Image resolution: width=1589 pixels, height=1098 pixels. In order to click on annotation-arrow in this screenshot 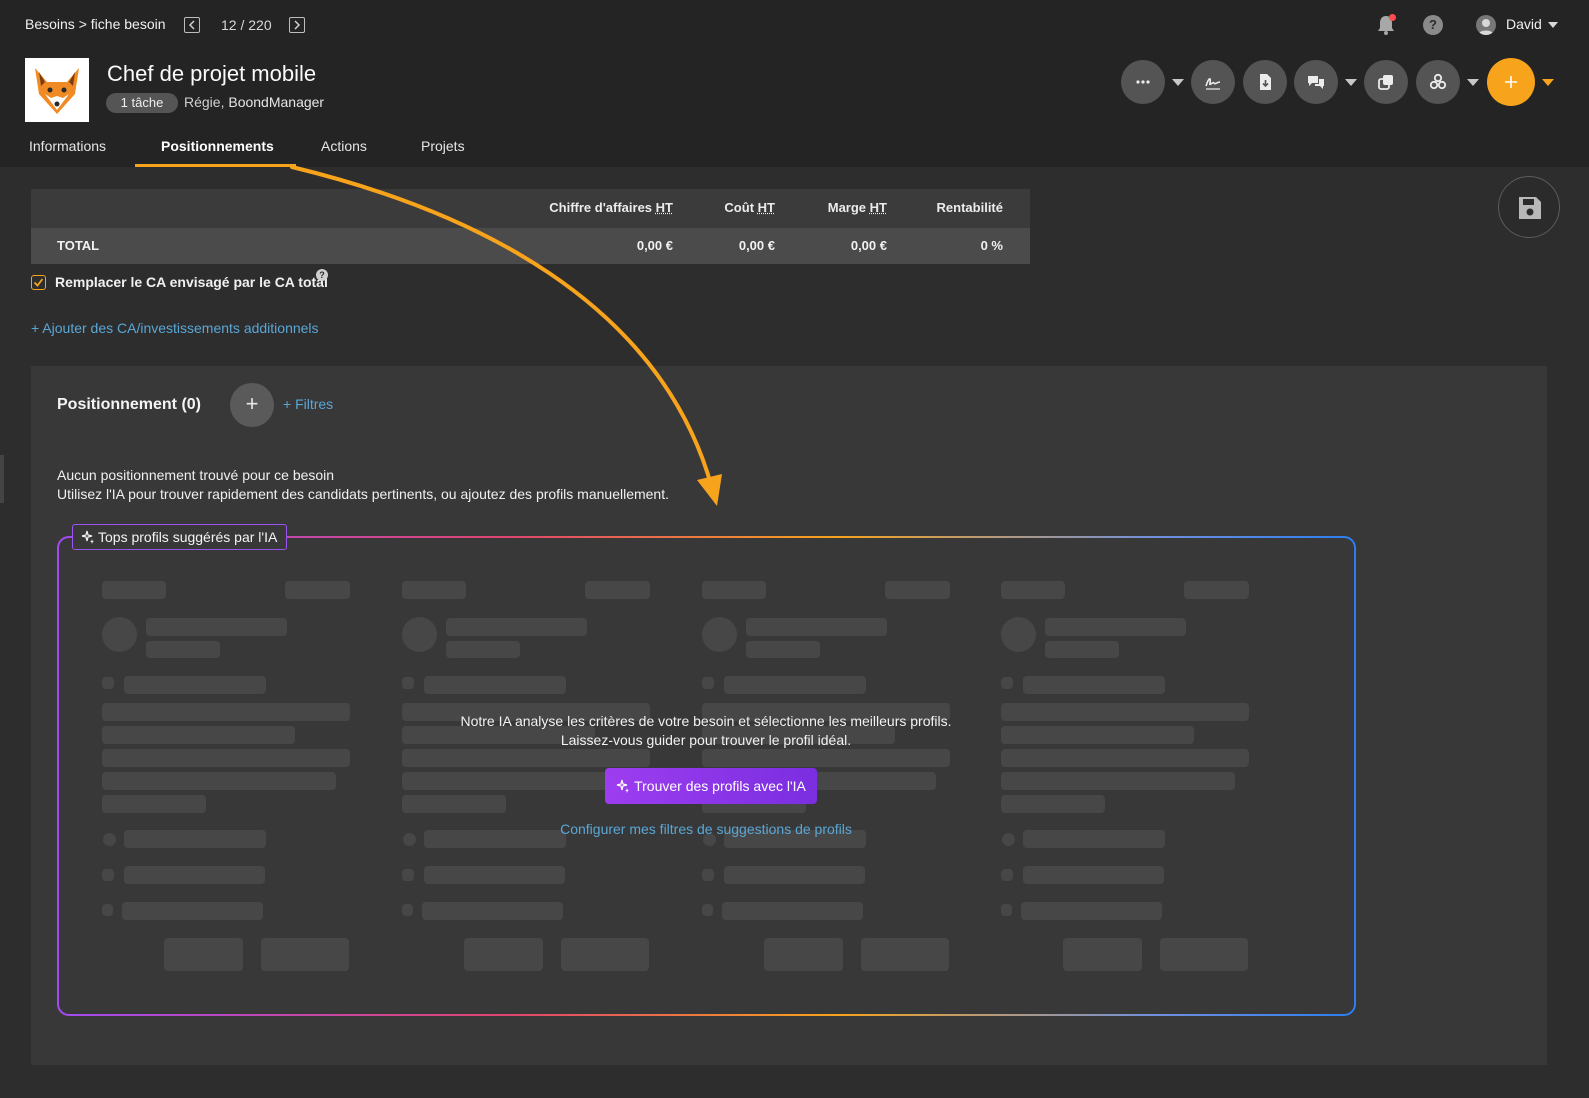, I will do `click(506, 335)`.